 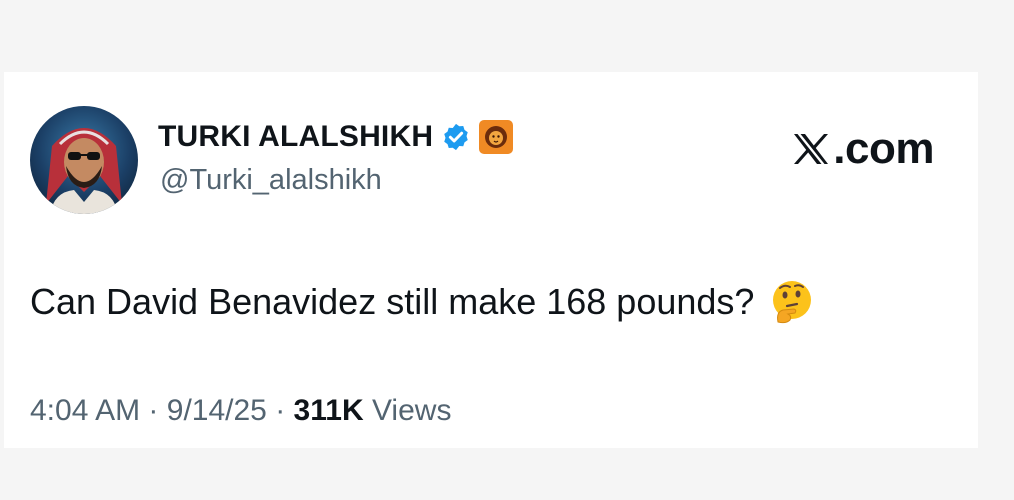 I want to click on x-logo-icon, so click(x=811, y=149).